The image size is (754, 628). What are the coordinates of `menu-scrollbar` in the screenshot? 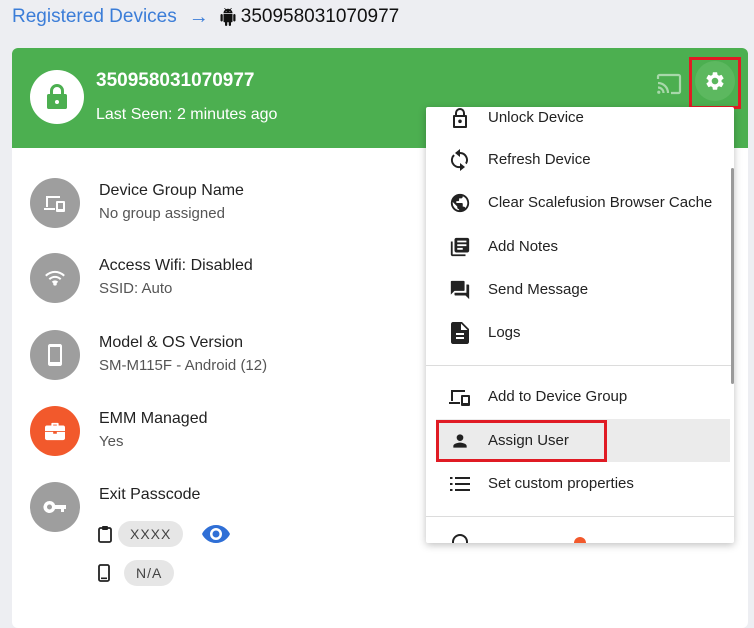 It's located at (732, 276).